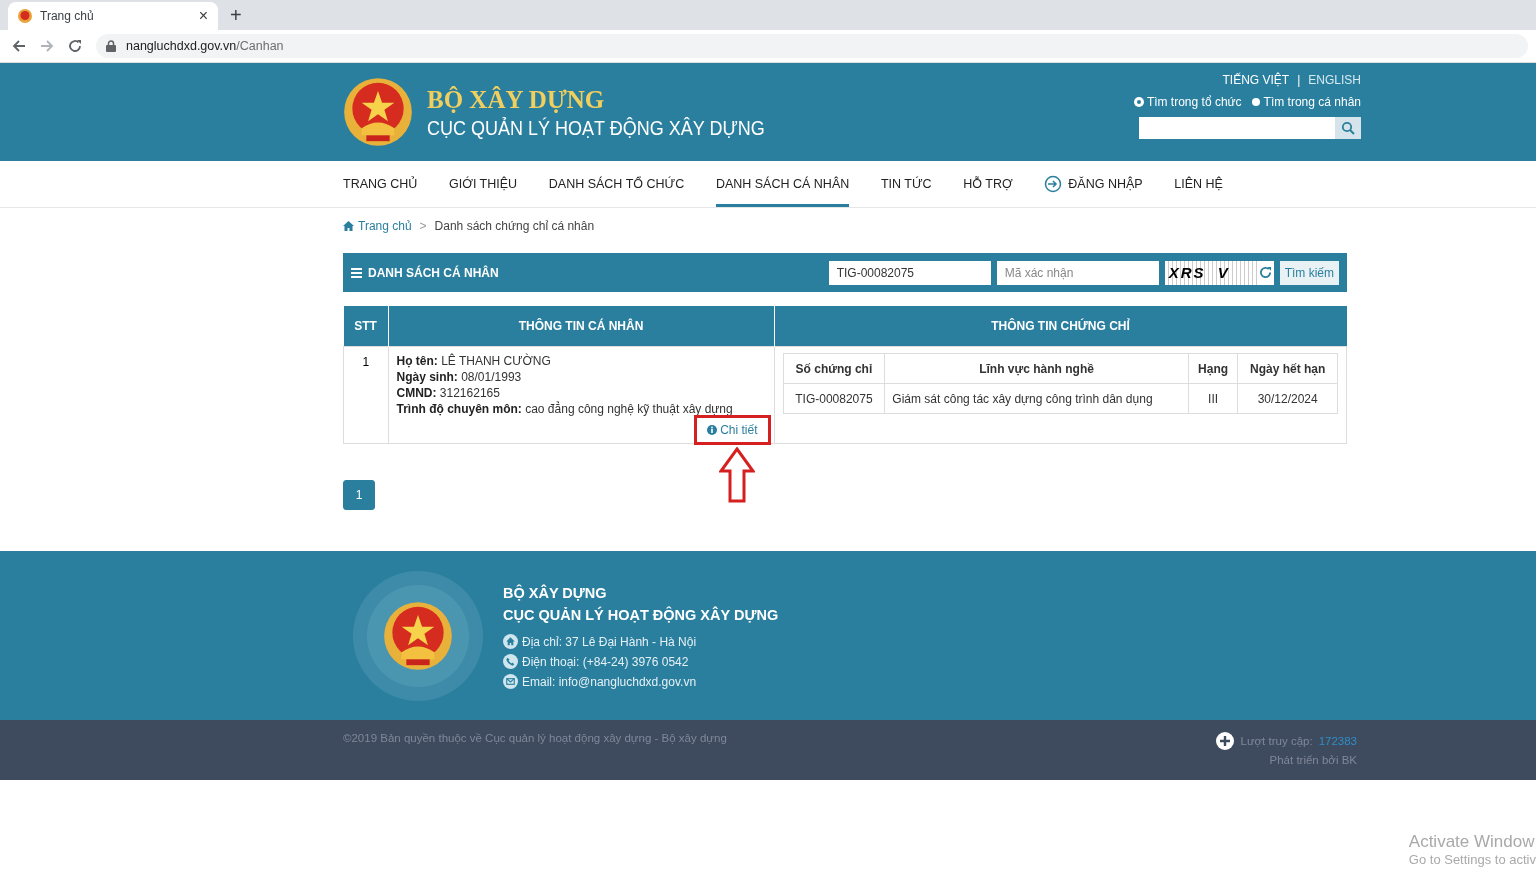  Describe the element at coordinates (736, 475) in the screenshot. I see `up-arrow-annotation` at that location.